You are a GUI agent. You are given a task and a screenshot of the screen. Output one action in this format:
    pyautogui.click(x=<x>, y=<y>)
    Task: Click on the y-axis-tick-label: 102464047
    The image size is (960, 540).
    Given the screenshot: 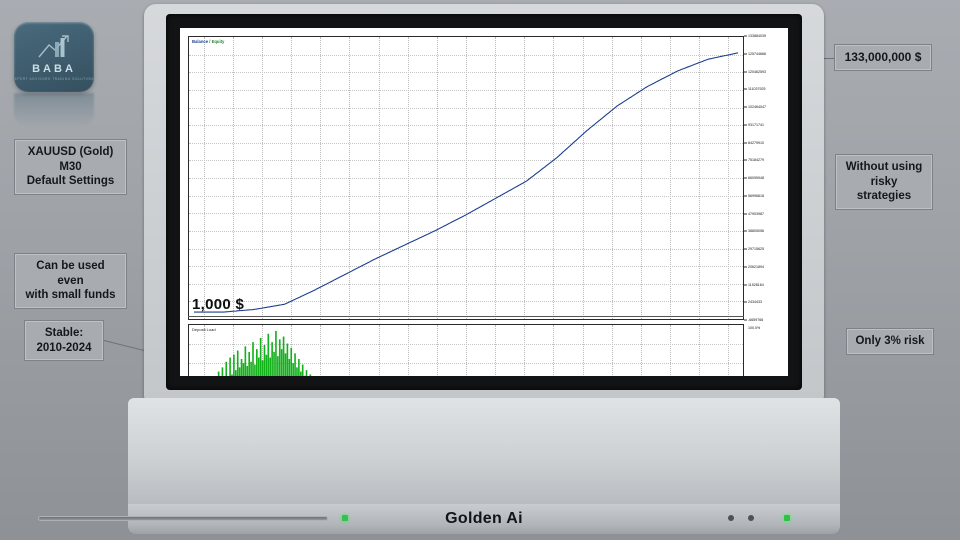 What is the action you would take?
    pyautogui.click(x=757, y=107)
    